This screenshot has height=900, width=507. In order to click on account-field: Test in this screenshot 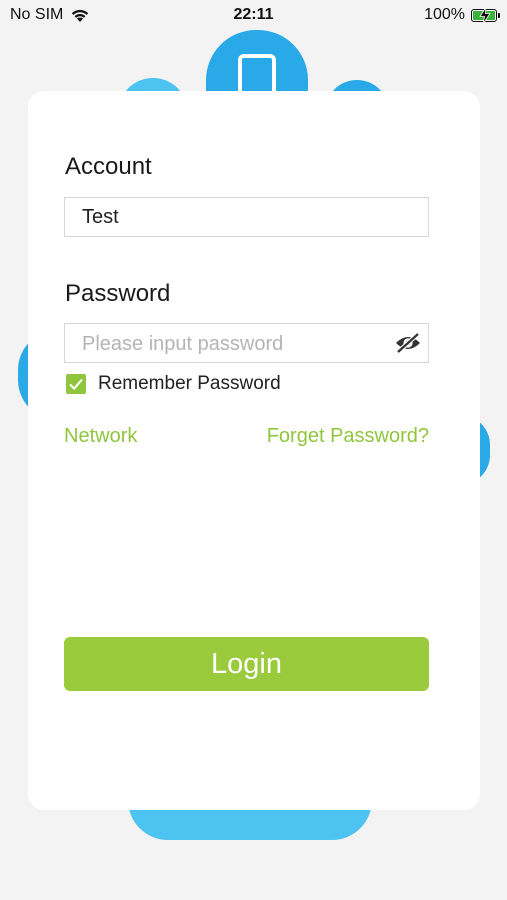, I will do `click(246, 217)`.